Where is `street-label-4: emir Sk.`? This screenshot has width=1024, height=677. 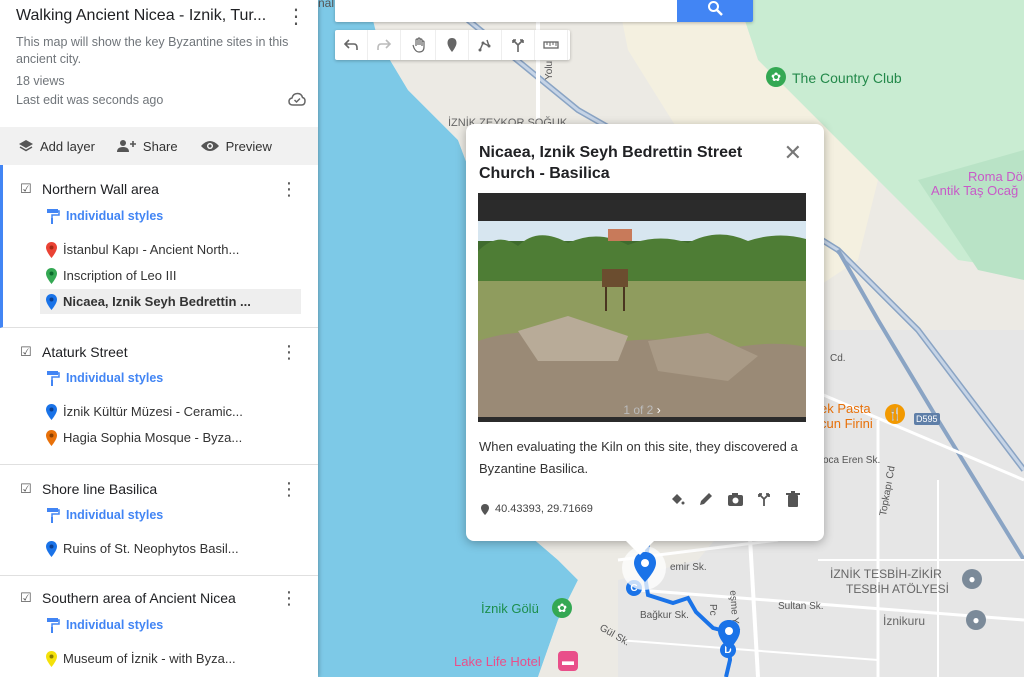
street-label-4: emir Sk. is located at coordinates (688, 567).